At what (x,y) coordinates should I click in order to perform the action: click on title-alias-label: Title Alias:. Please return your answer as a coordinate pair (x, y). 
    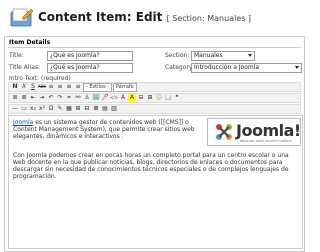
    Looking at the image, I should click on (25, 67).